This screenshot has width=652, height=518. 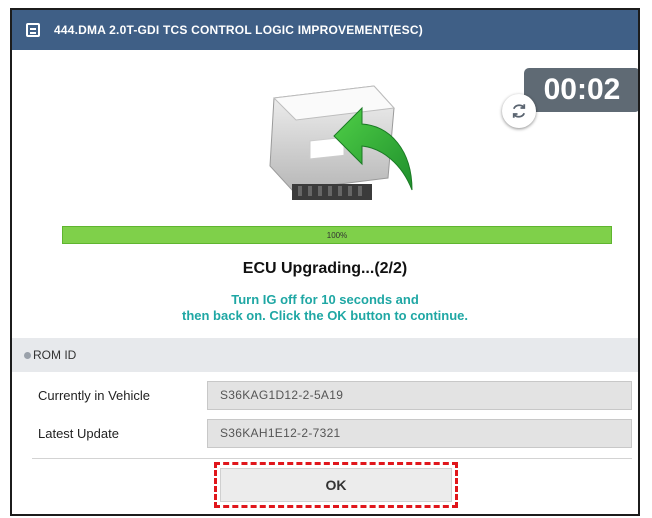 What do you see at coordinates (33, 30) in the screenshot?
I see `list-icon` at bounding box center [33, 30].